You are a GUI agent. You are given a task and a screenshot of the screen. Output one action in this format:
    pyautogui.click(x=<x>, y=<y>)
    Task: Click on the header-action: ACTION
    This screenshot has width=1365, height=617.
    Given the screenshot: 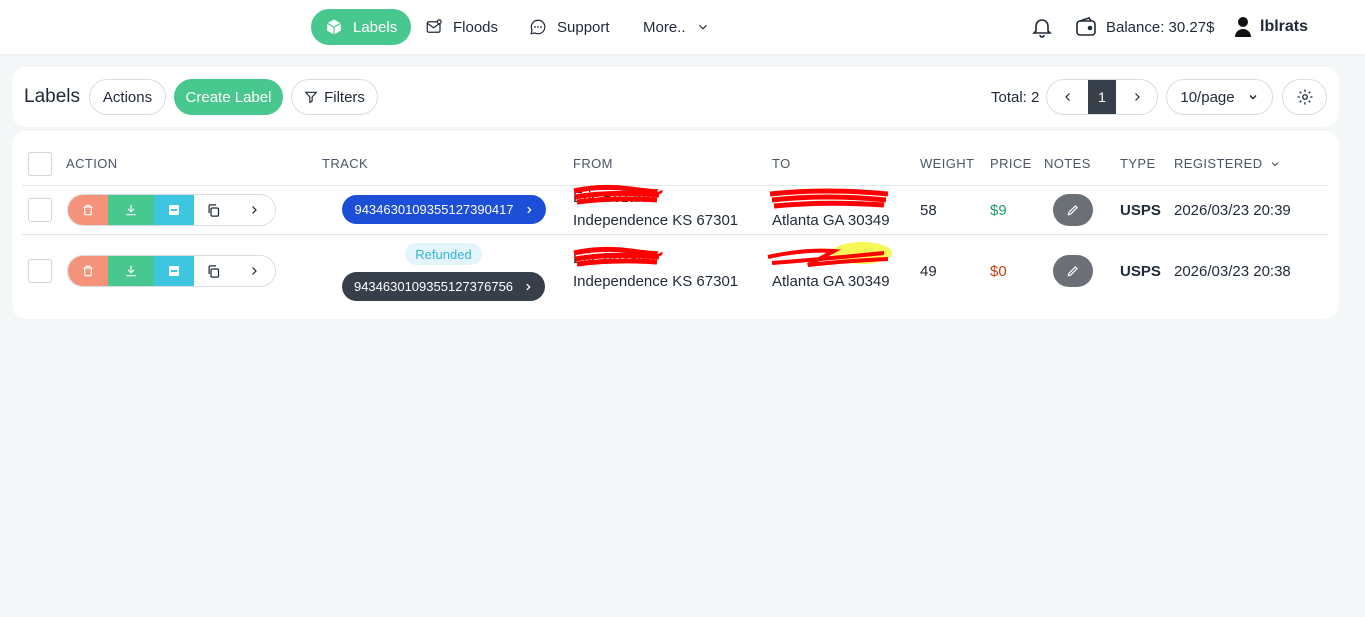 What is the action you would take?
    pyautogui.click(x=92, y=163)
    